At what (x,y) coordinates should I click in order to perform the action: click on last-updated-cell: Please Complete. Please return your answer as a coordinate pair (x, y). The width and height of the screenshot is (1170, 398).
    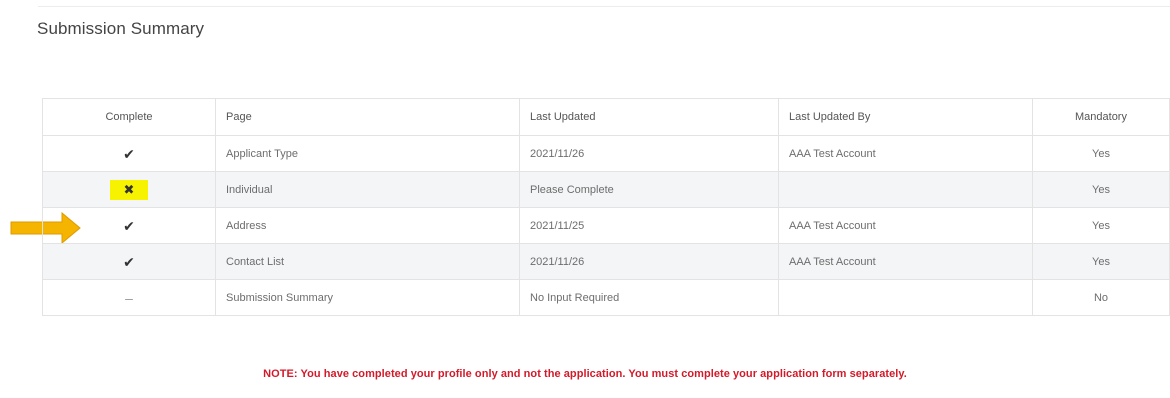
    Looking at the image, I should click on (649, 189).